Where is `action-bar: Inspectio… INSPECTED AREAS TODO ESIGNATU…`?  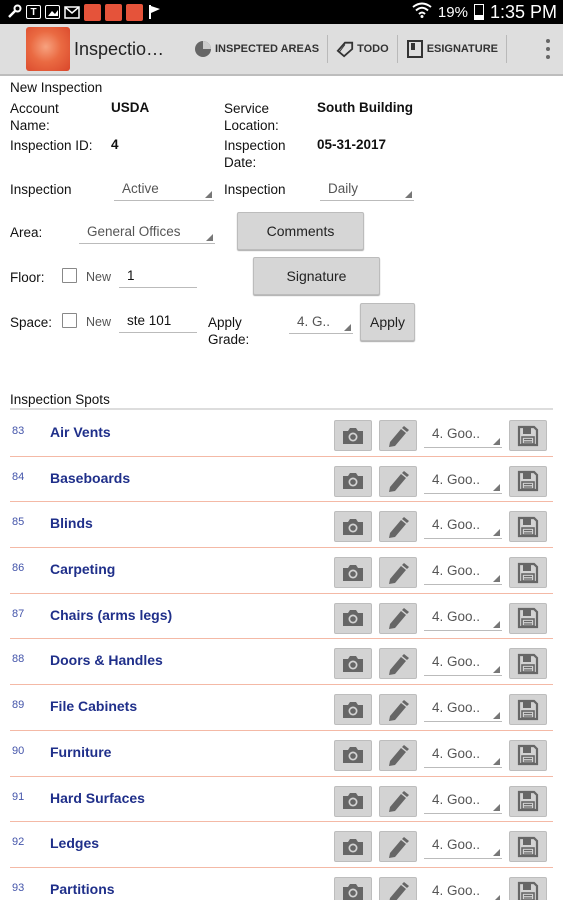
action-bar: Inspectio… INSPECTED AREAS TODO ESIGNATU… is located at coordinates (281, 50).